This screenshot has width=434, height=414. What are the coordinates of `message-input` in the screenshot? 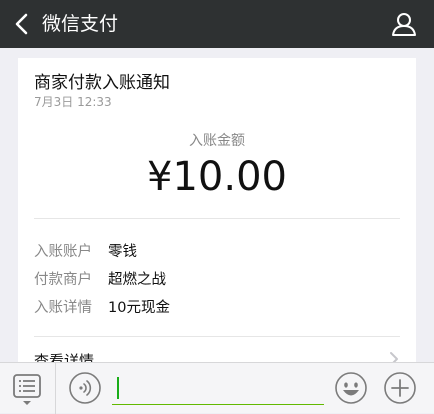 It's located at (218, 389).